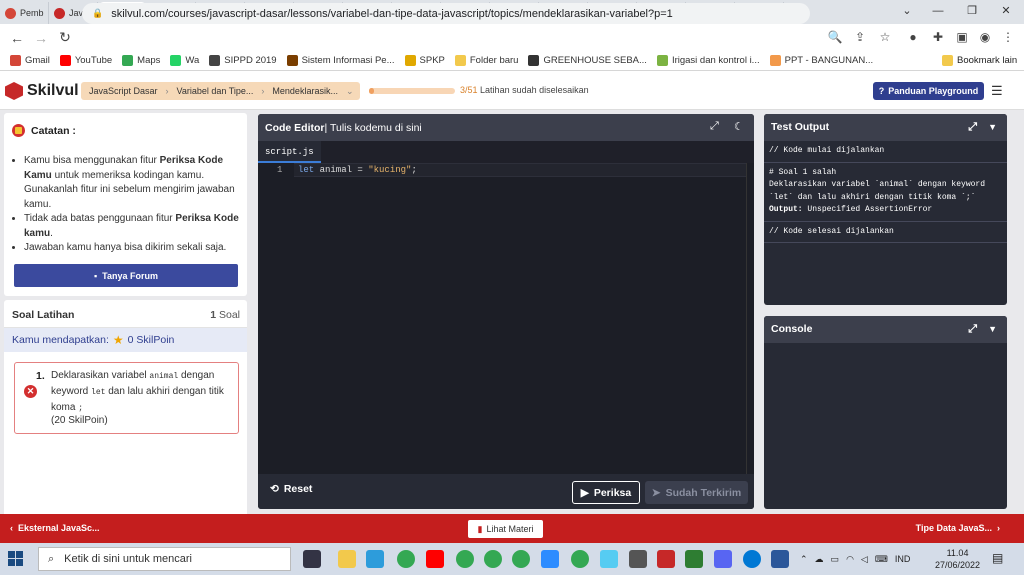 This screenshot has width=1024, height=575. I want to click on playground-guide-button: ? Panduan Playground, so click(928, 91).